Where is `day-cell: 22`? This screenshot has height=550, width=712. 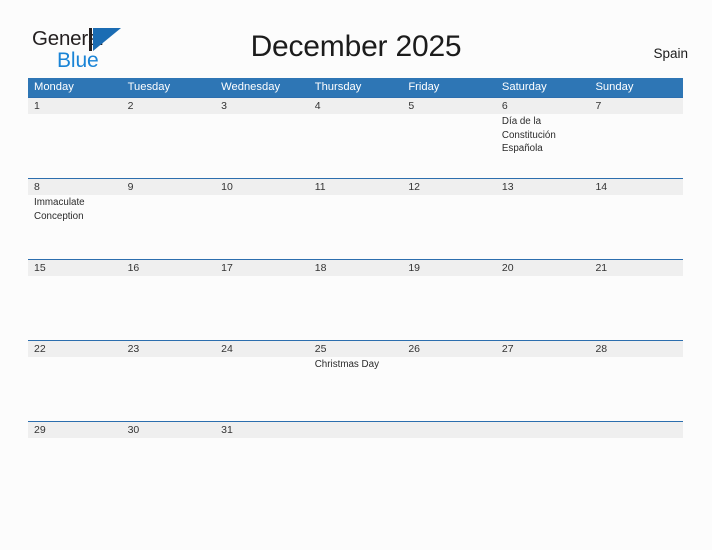
day-cell: 22 is located at coordinates (75, 381).